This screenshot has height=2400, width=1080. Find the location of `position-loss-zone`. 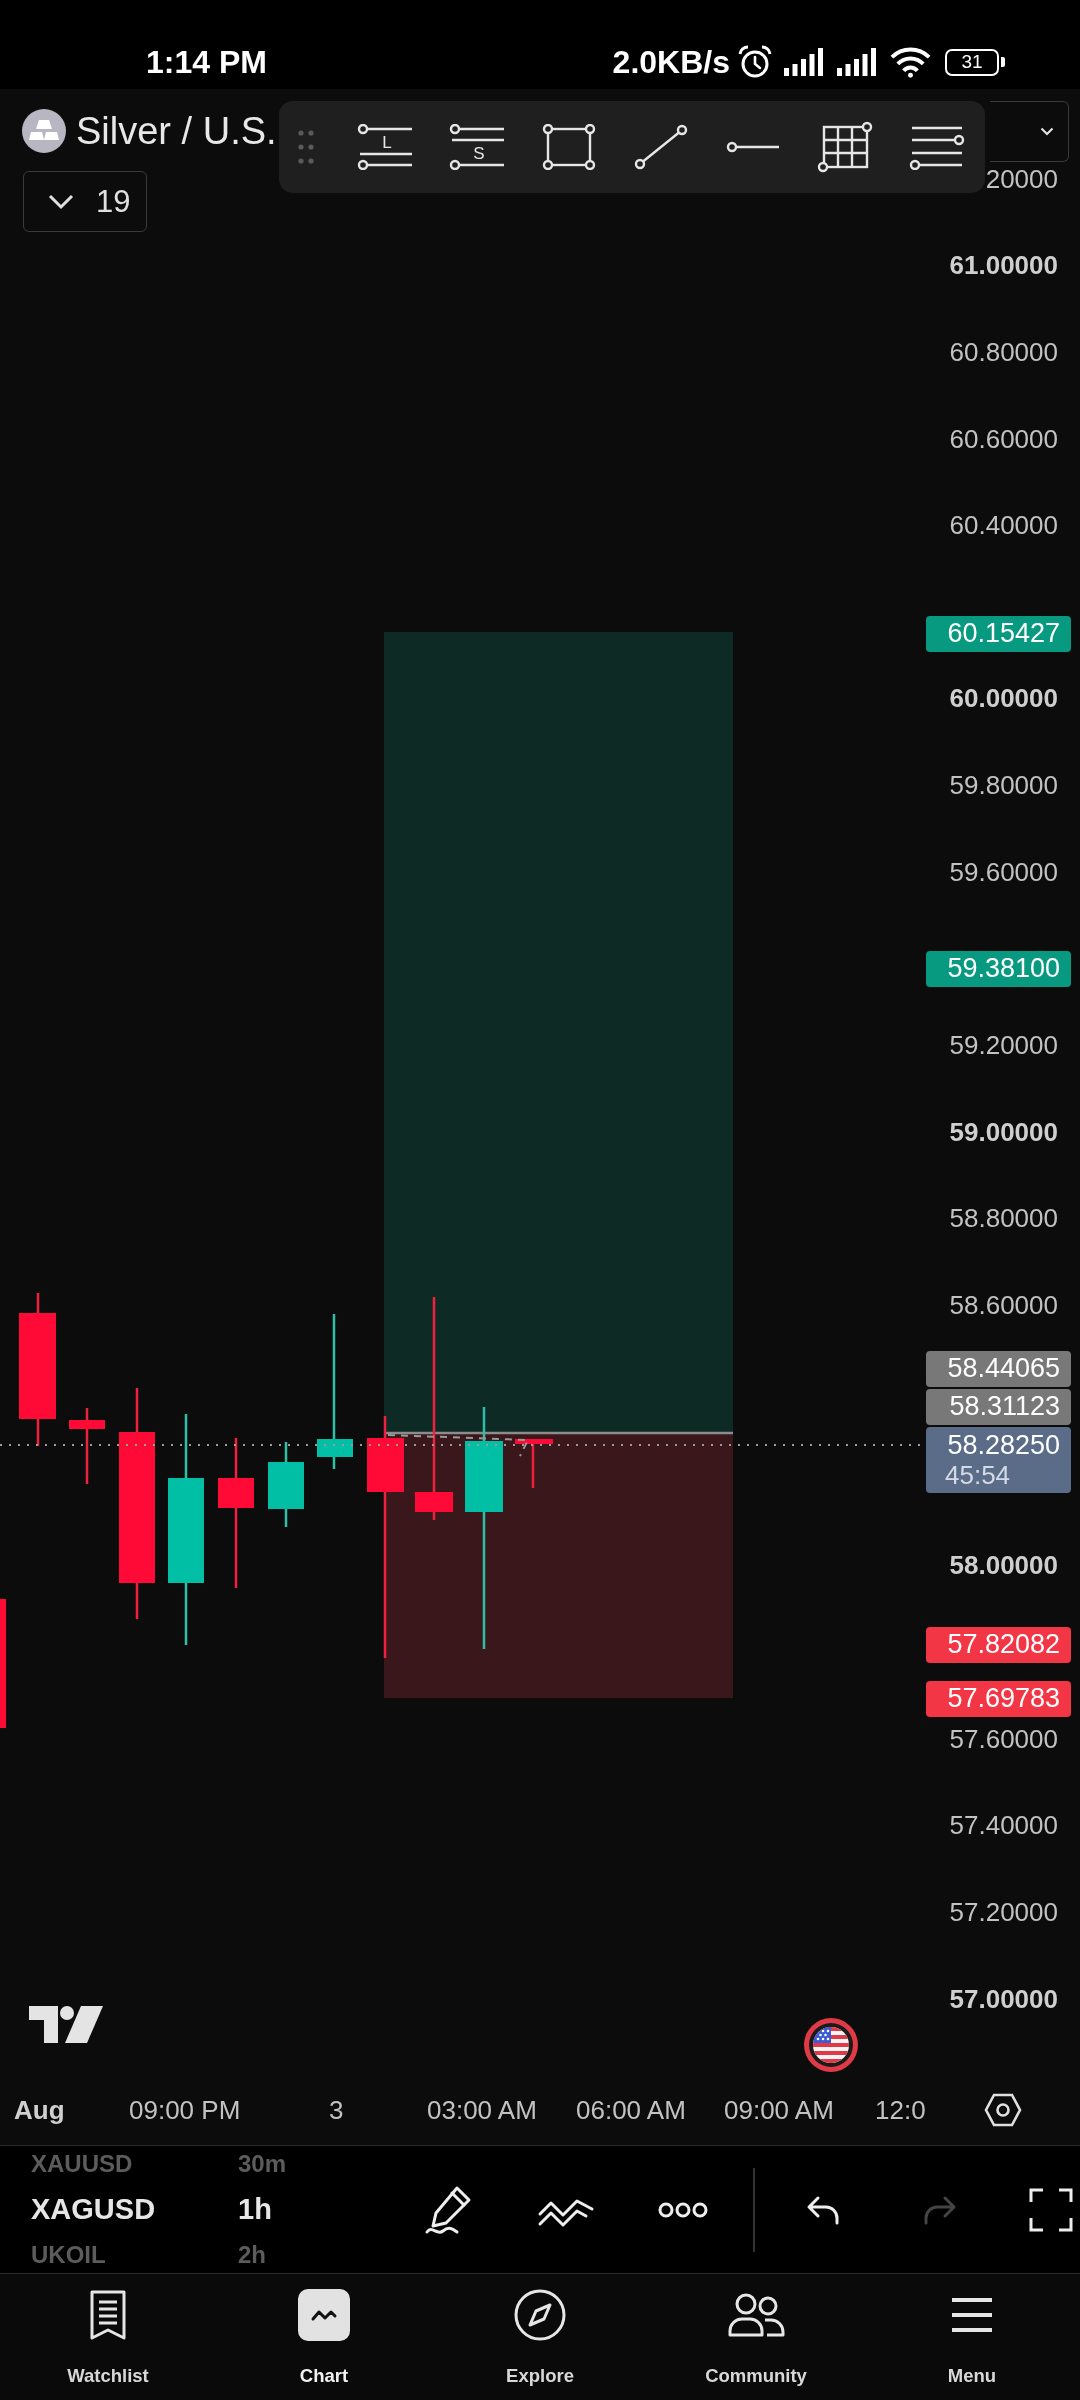

position-loss-zone is located at coordinates (558, 1565).